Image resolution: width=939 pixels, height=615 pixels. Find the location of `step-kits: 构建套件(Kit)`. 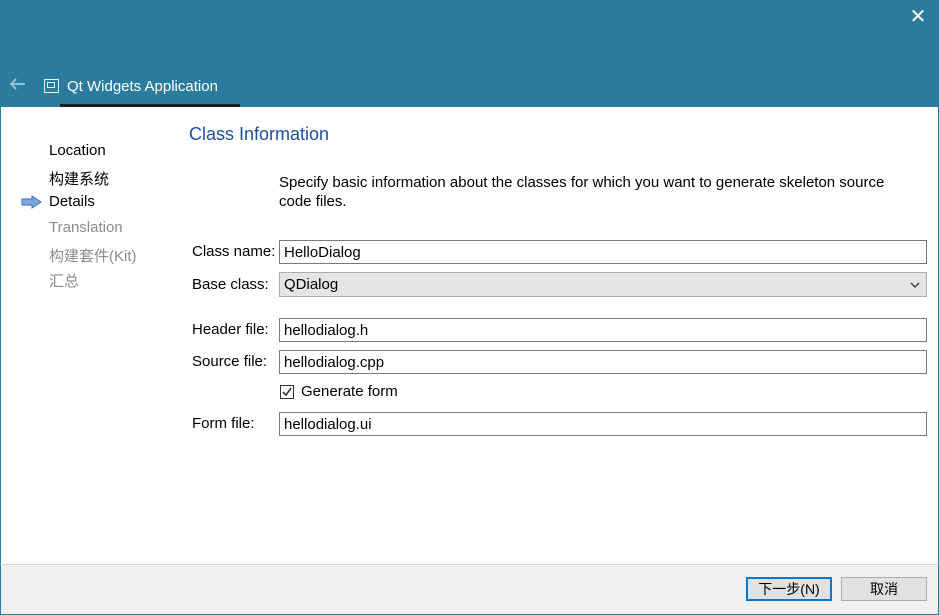

step-kits: 构建套件(Kit) is located at coordinates (93, 256).